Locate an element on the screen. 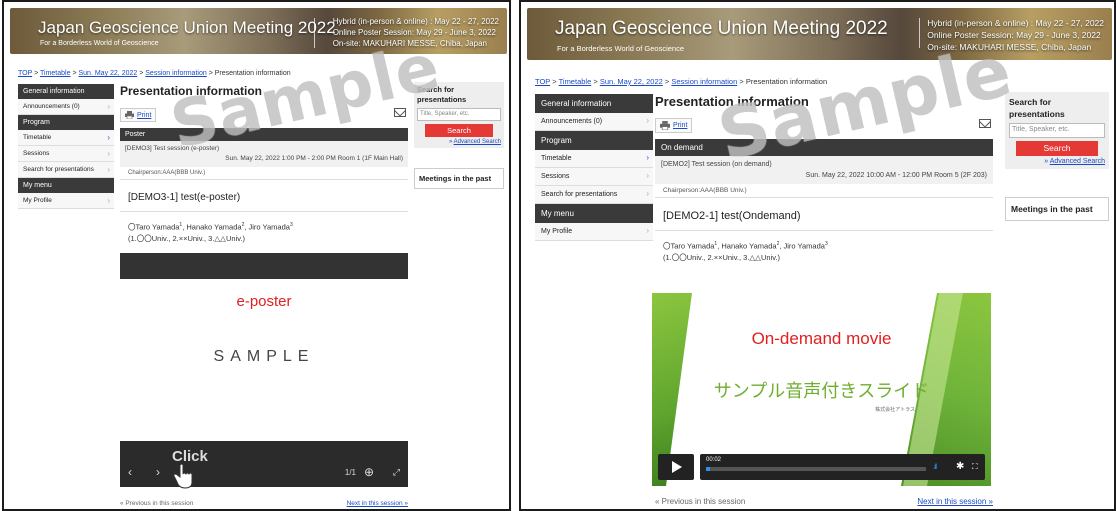 This screenshot has width=1116, height=511. play-icon is located at coordinates (676, 467).